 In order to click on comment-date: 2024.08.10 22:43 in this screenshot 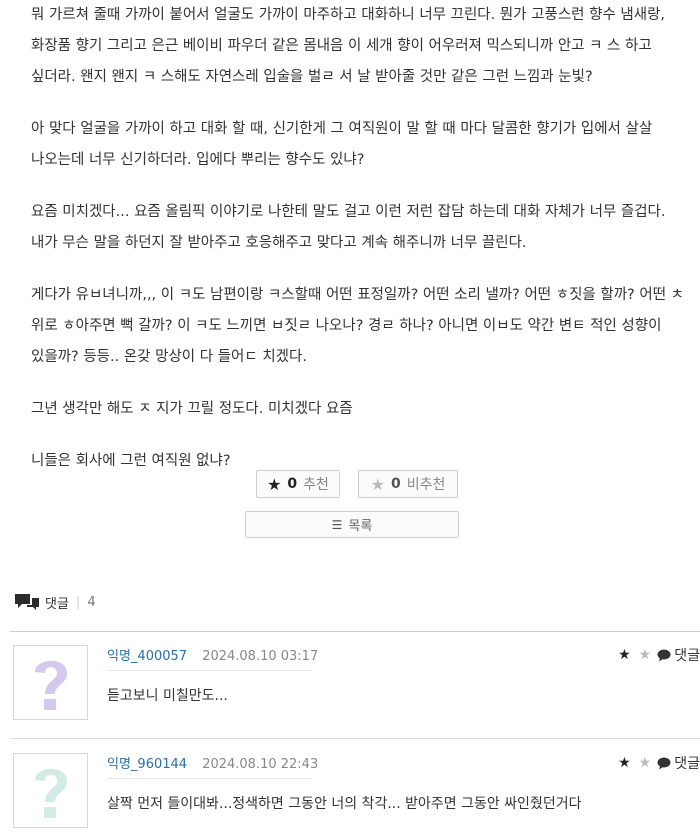, I will do `click(260, 764)`.